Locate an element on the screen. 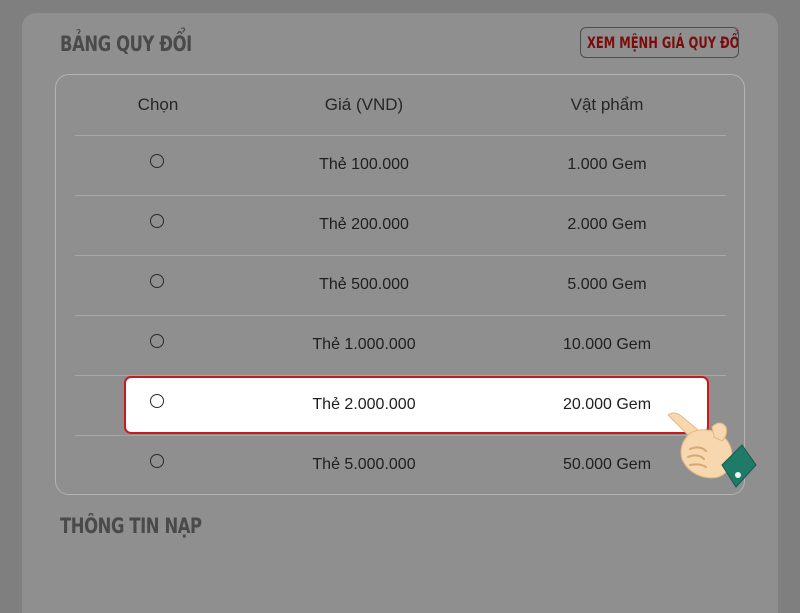  column-header-select: Chọn is located at coordinates (158, 104).